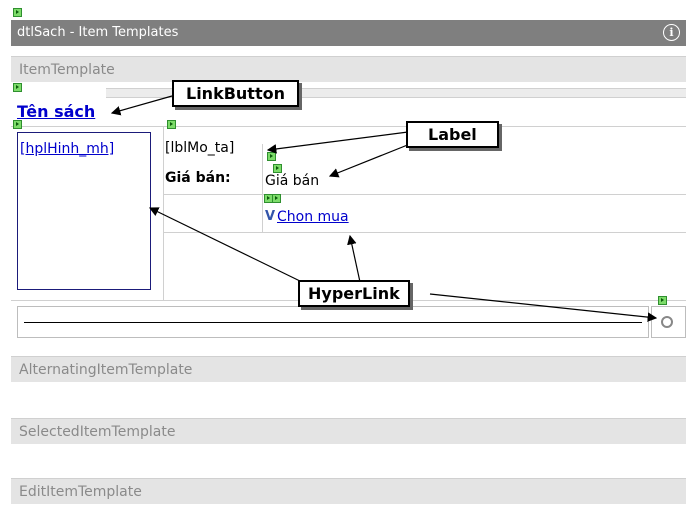 The image size is (686, 505). What do you see at coordinates (235, 93) in the screenshot?
I see `linkbutton-callout: LinkButton` at bounding box center [235, 93].